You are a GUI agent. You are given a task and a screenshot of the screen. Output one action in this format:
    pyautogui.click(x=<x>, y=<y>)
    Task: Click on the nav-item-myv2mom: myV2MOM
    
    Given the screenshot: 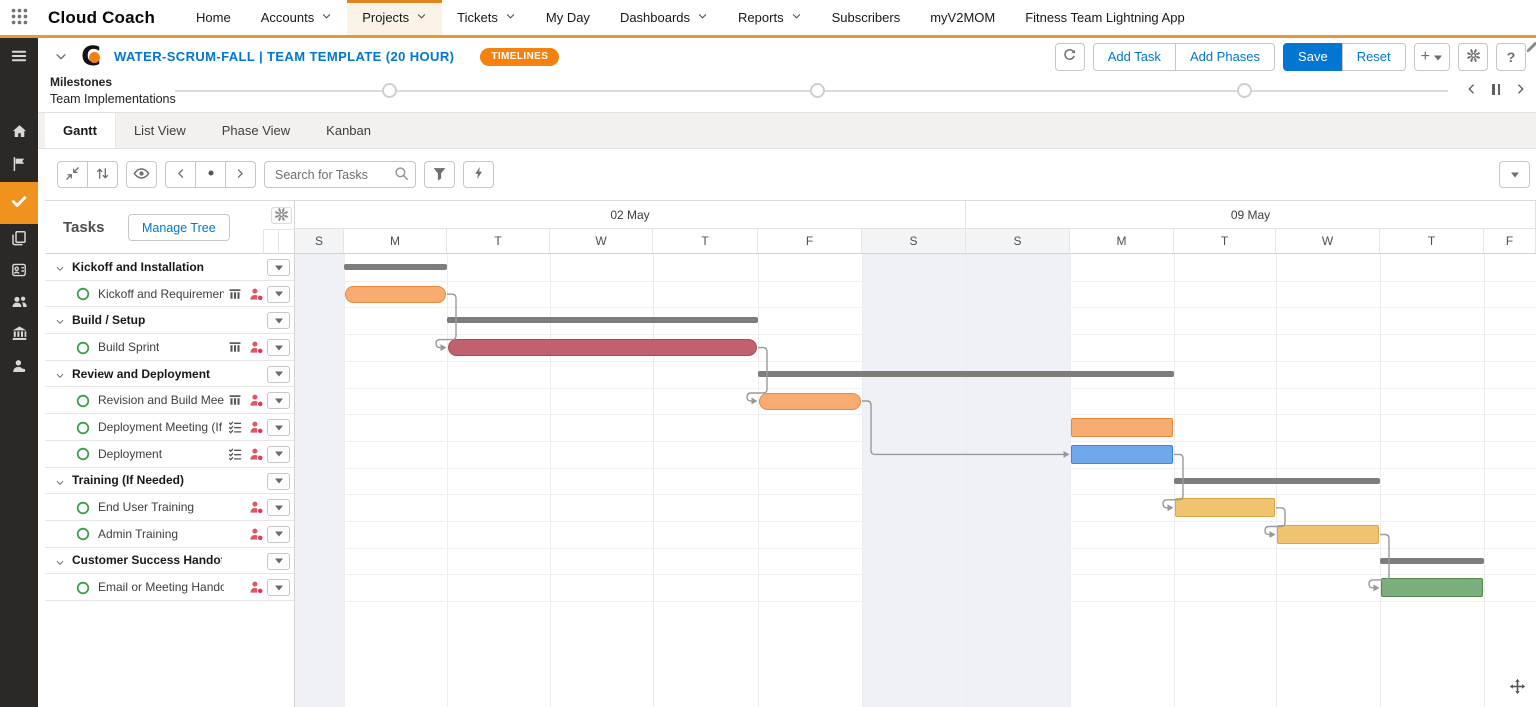 What is the action you would take?
    pyautogui.click(x=962, y=17)
    